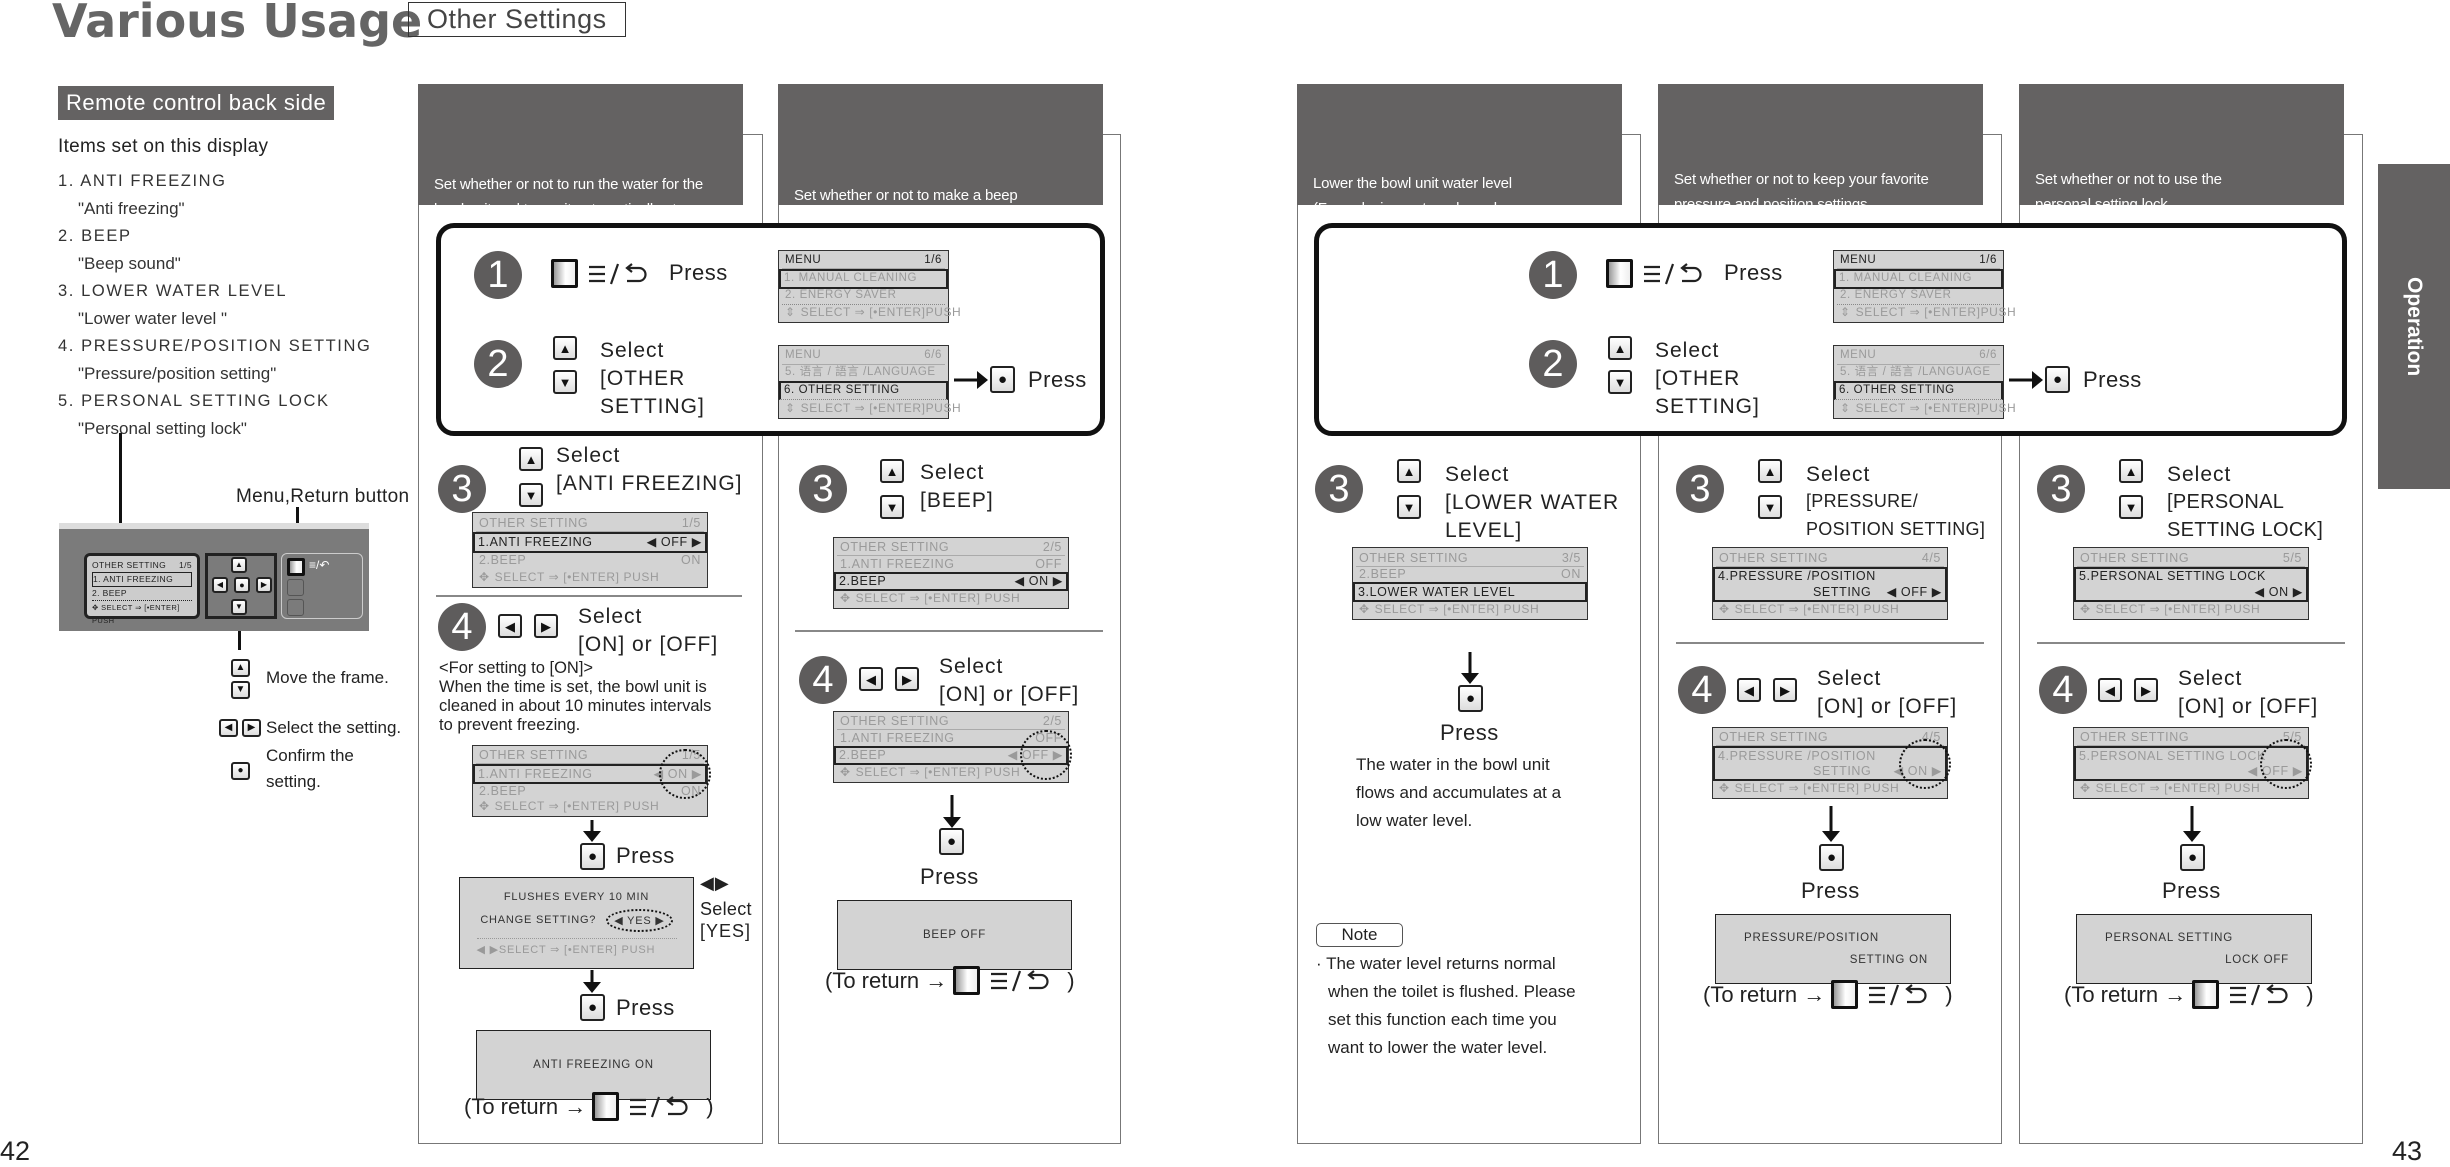 The image size is (2450, 1167). I want to click on to-return-text: (To return →, so click(1764, 994).